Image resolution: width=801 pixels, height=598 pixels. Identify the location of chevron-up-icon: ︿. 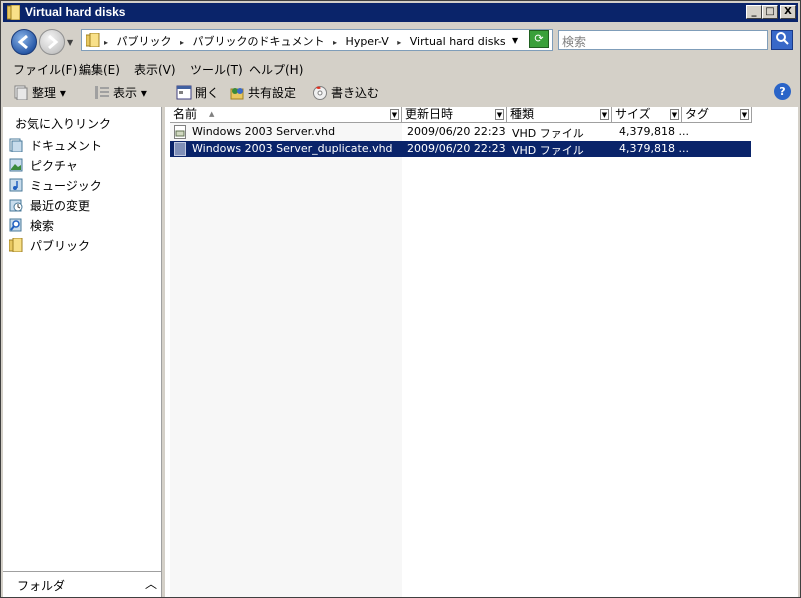
(151, 584).